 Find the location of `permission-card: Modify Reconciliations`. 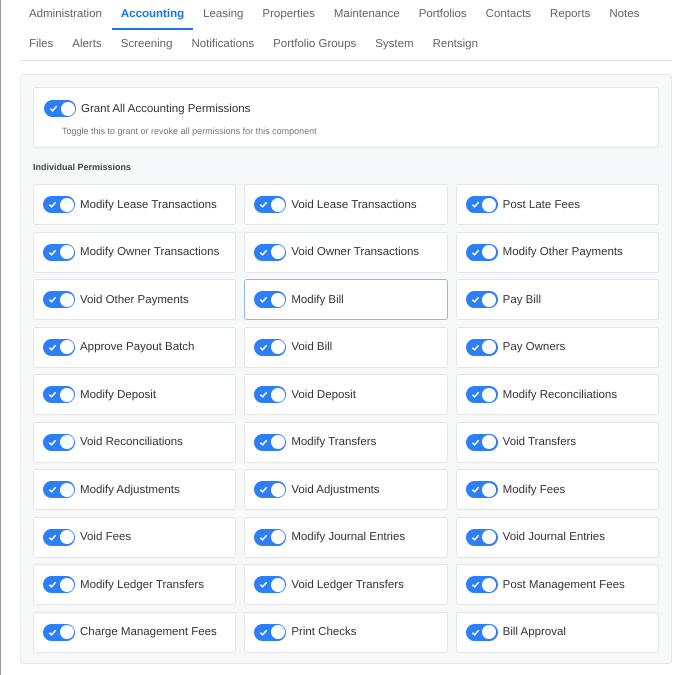

permission-card: Modify Reconciliations is located at coordinates (557, 394).